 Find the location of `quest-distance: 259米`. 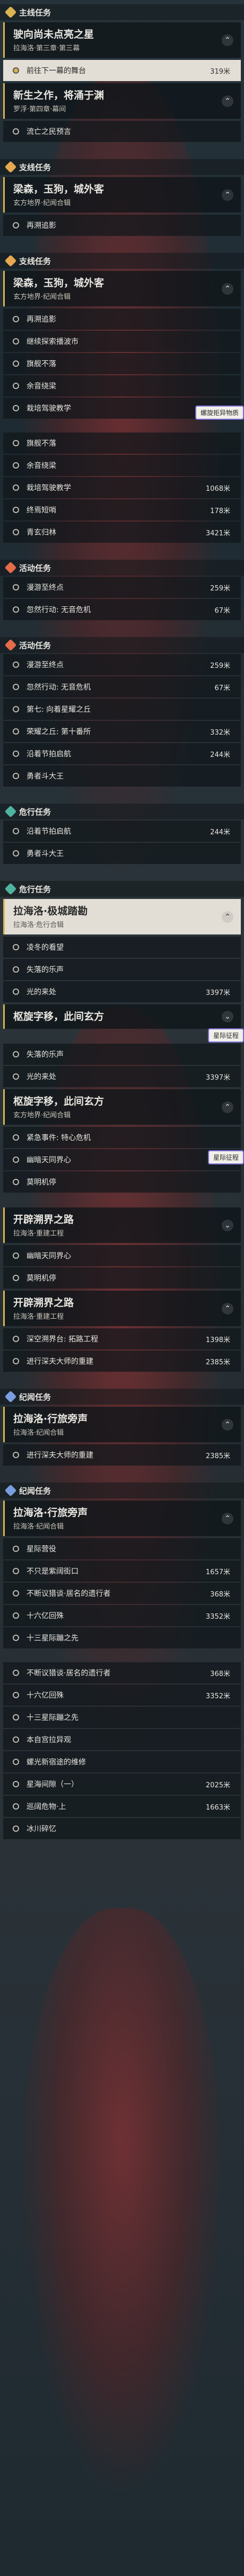

quest-distance: 259米 is located at coordinates (220, 588).